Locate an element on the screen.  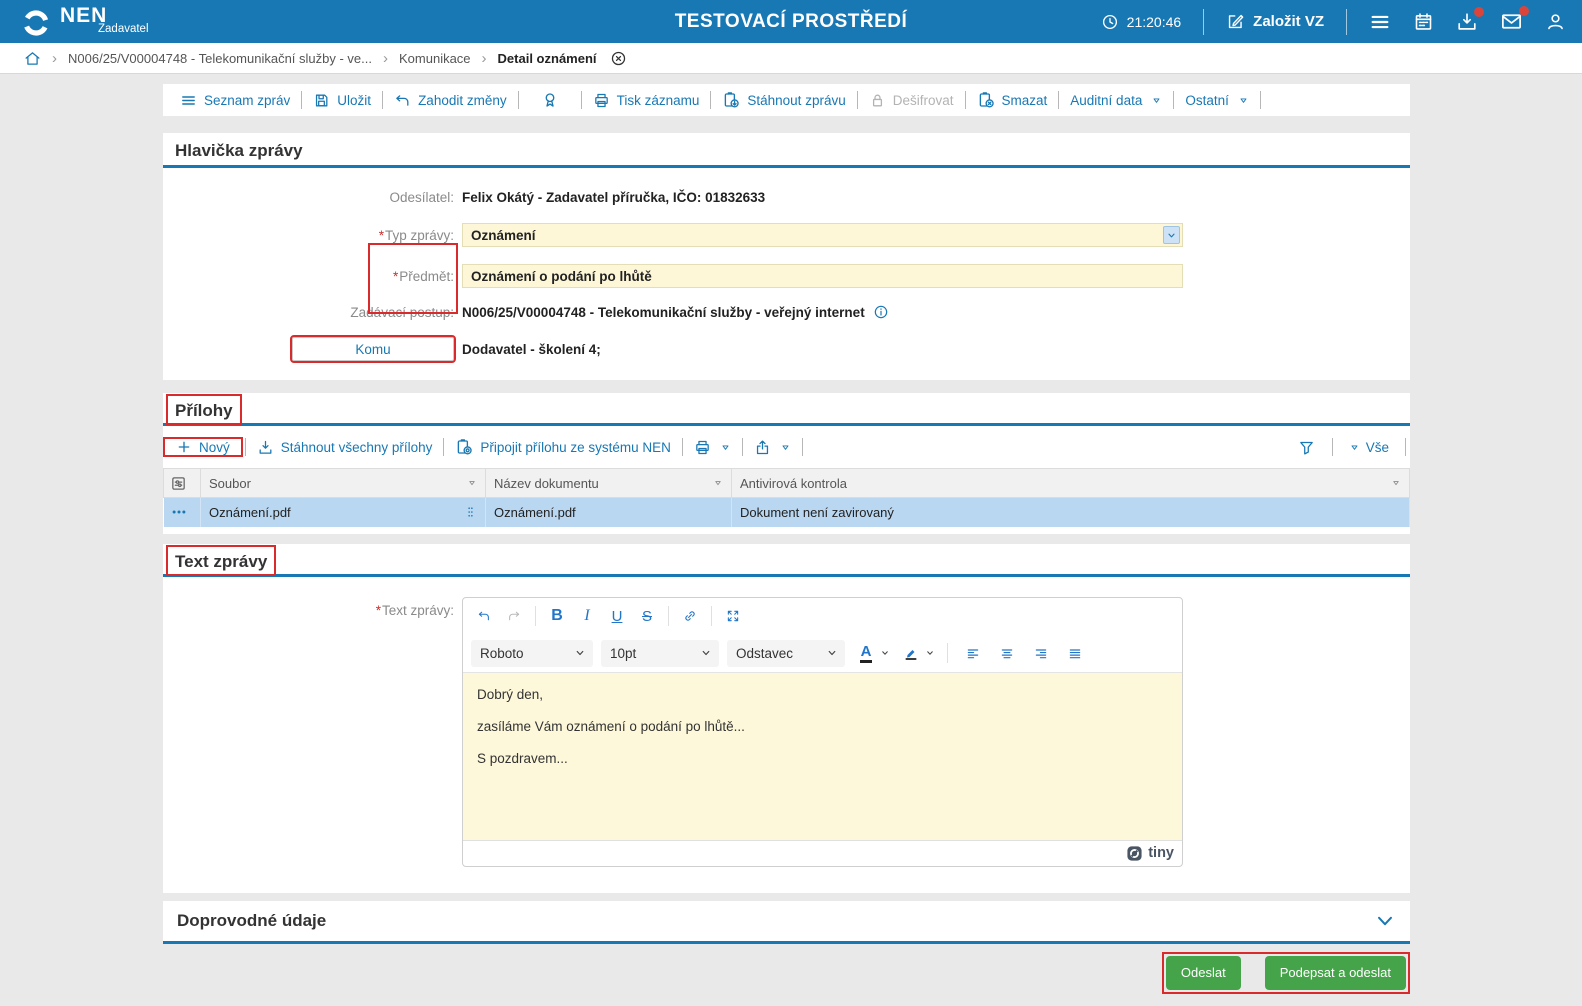
align-center-icon is located at coordinates (1007, 653).